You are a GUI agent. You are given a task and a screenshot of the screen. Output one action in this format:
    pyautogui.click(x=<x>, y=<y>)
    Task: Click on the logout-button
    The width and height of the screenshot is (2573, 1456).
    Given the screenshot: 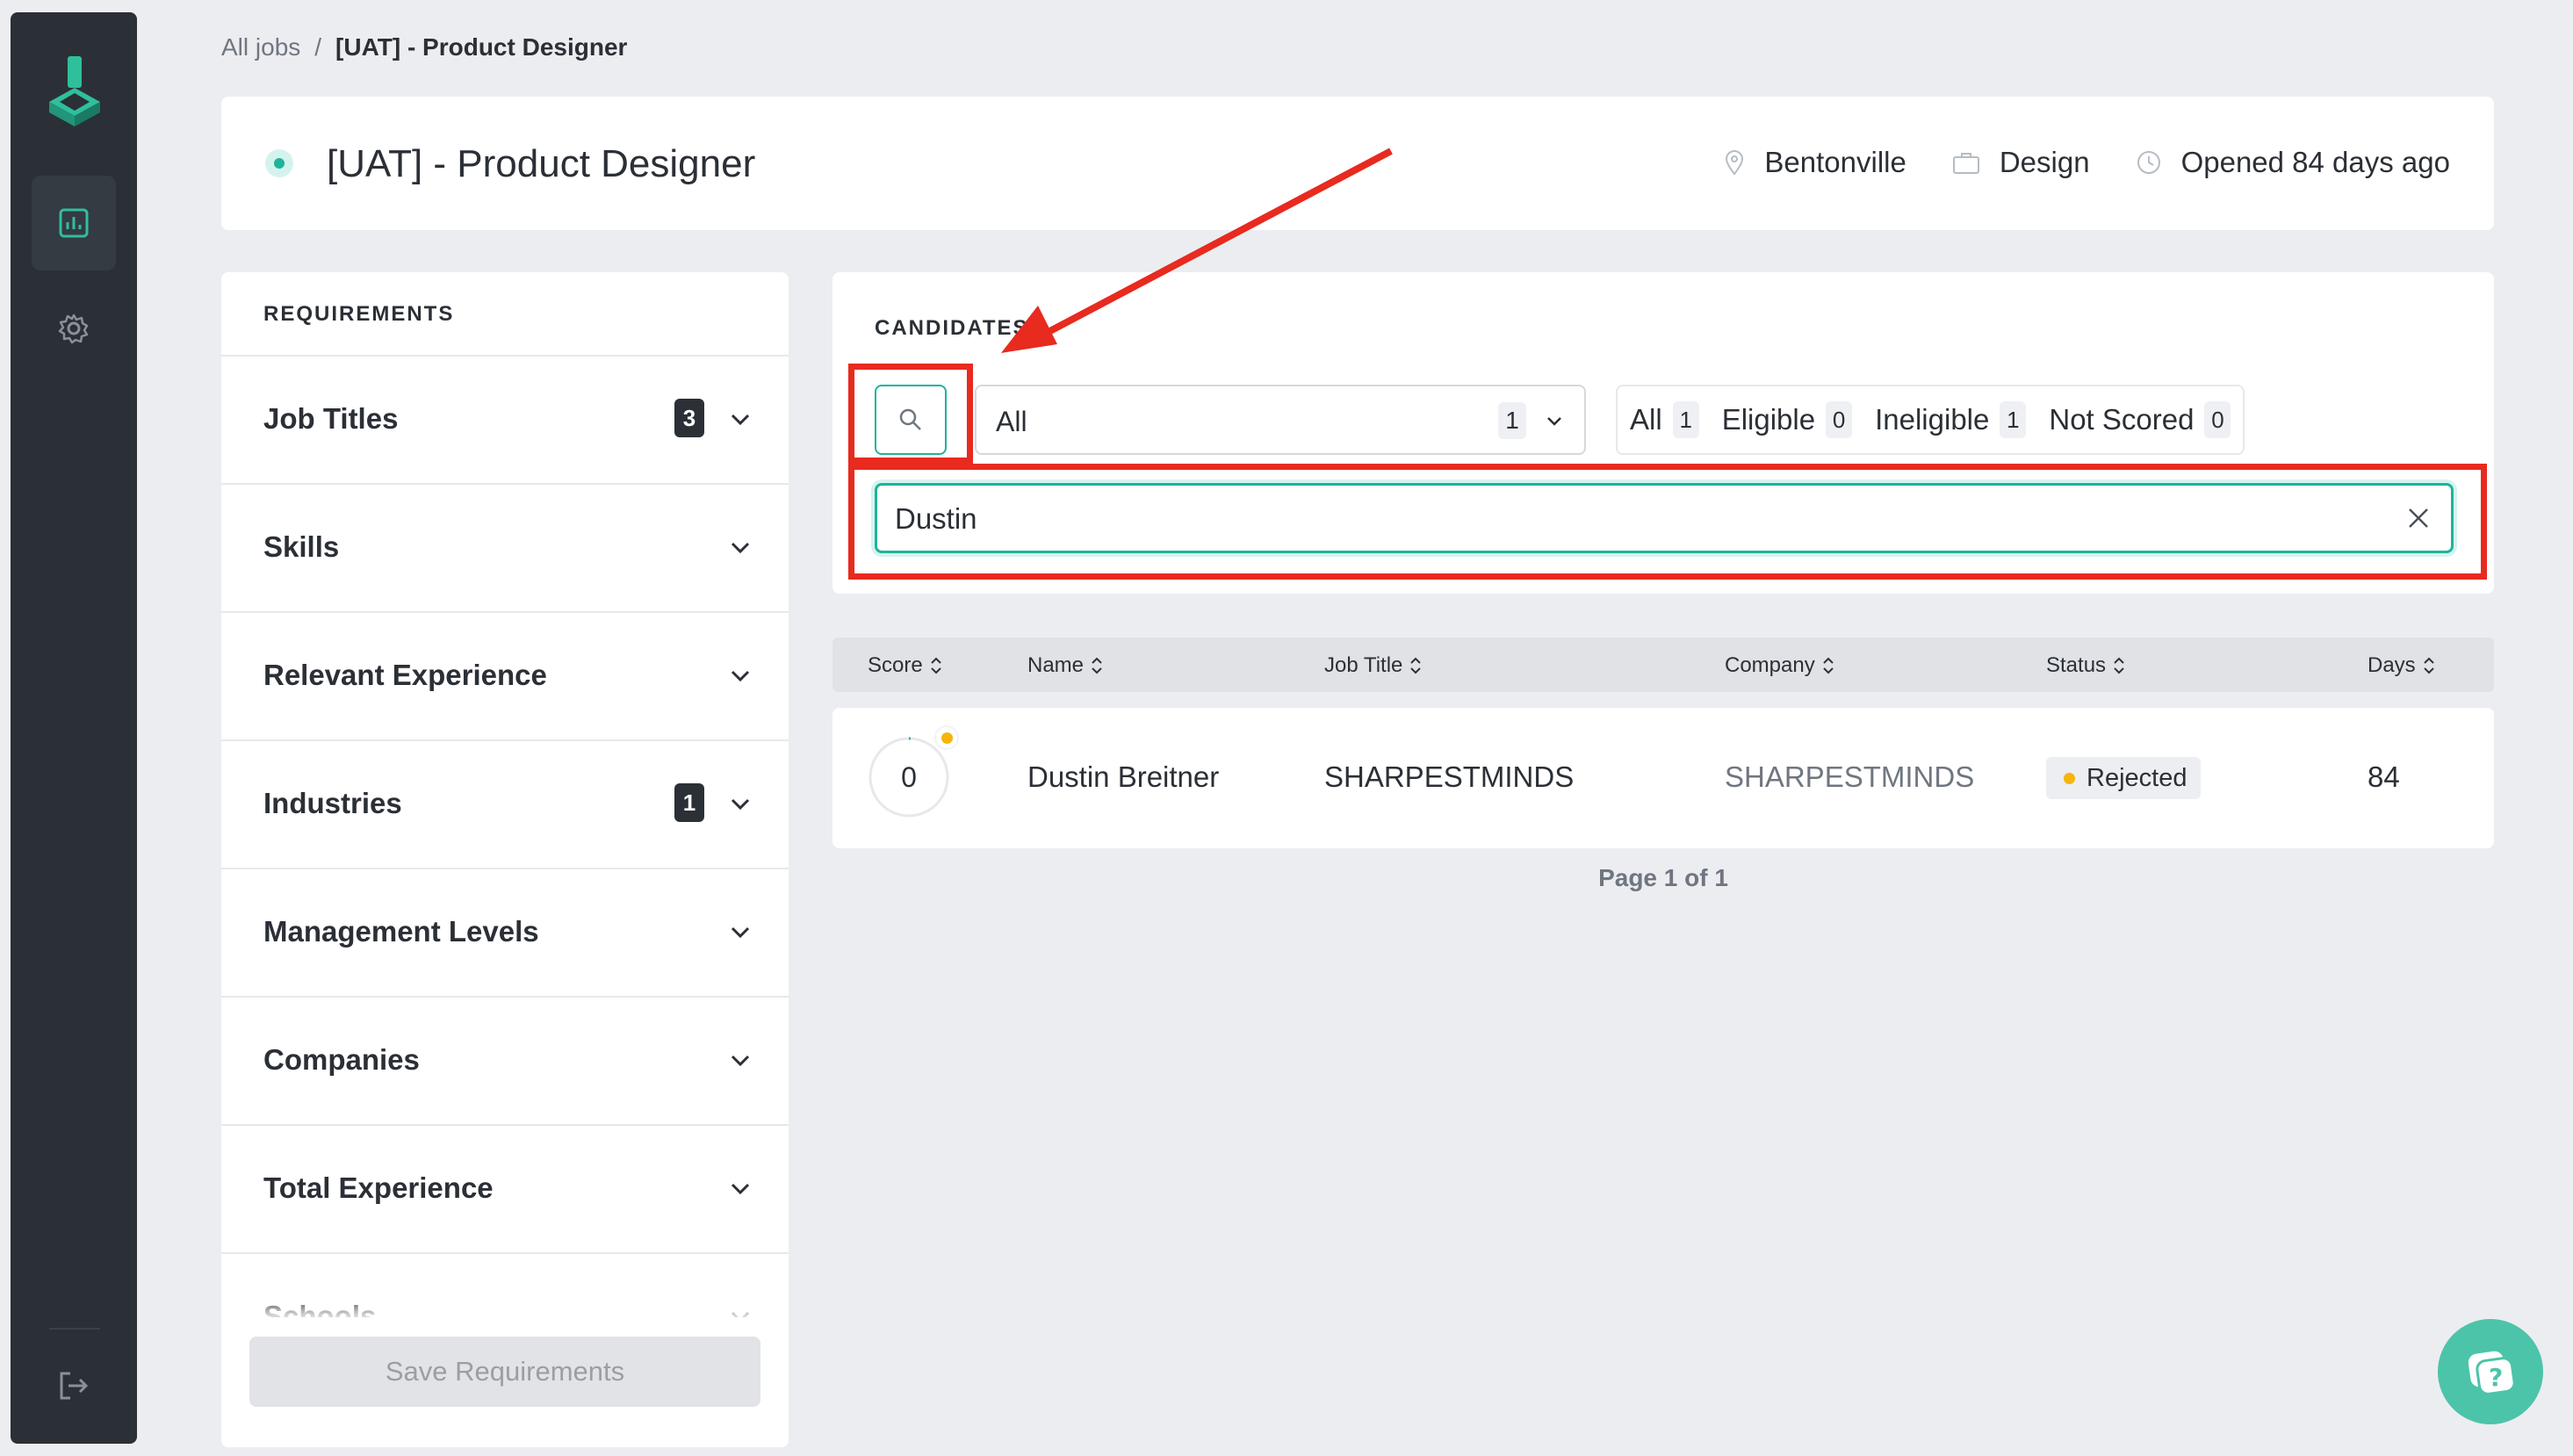 What is the action you would take?
    pyautogui.click(x=74, y=1385)
    